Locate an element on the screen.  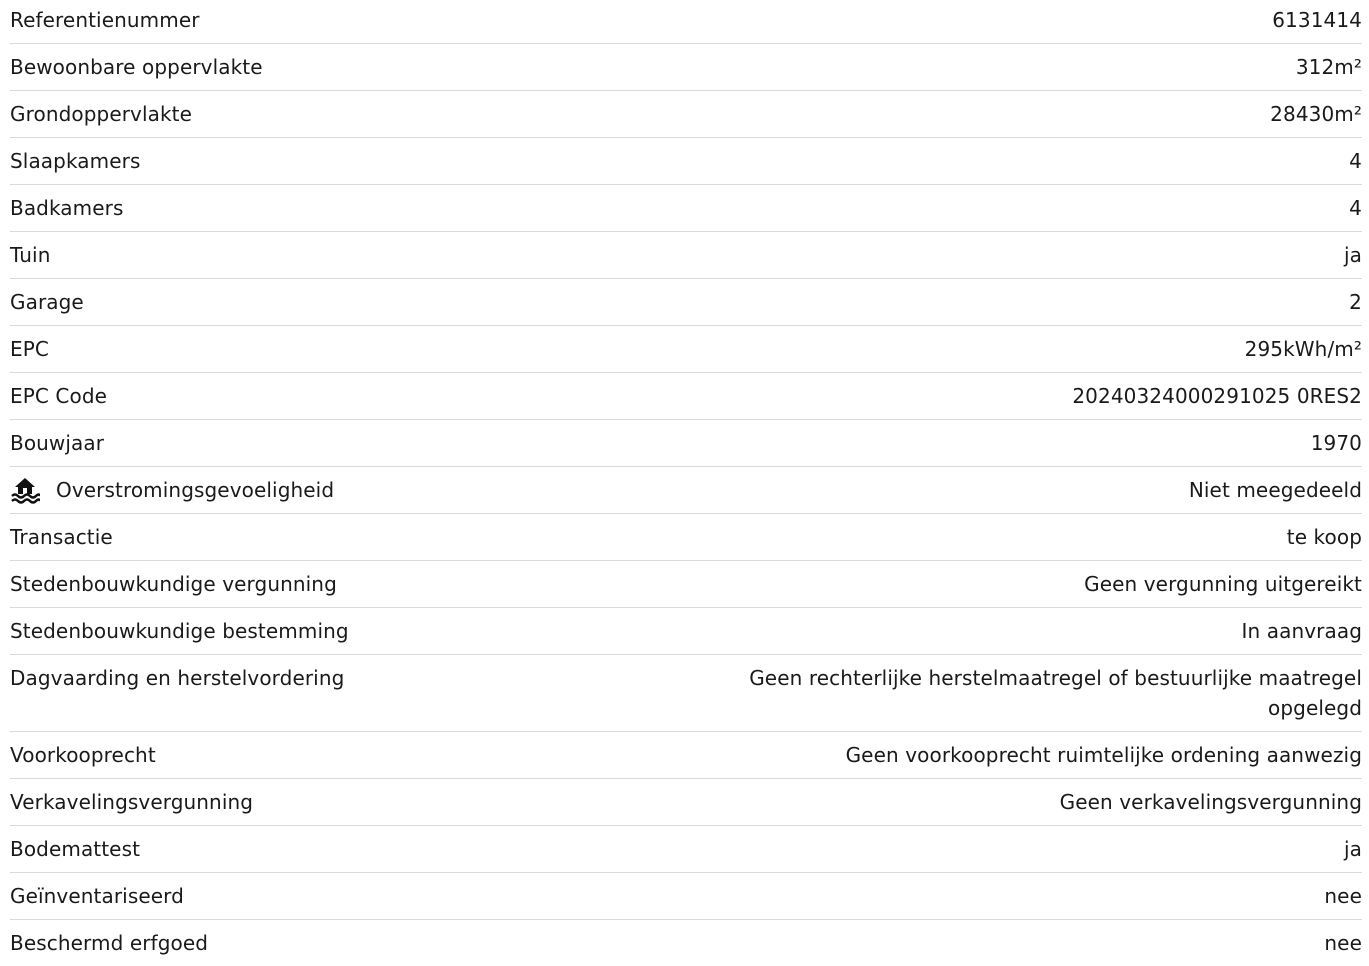
spec-value: te koop is located at coordinates (1324, 537).